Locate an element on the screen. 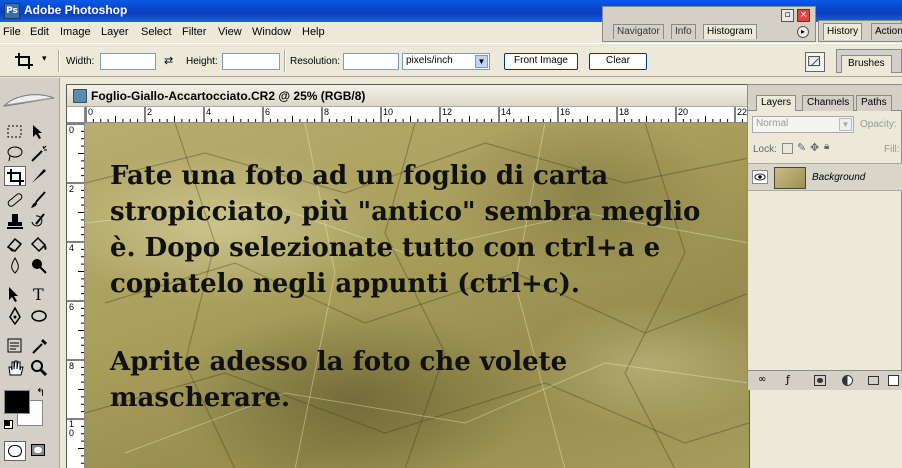 Image resolution: width=902 pixels, height=468 pixels. slice-tool-icon is located at coordinates (39, 176).